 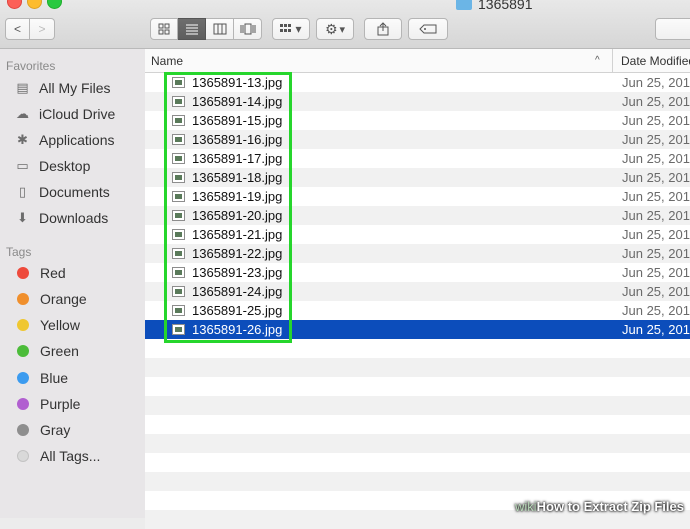 I want to click on sidebar-tag-blue: Blue, so click(x=78, y=378).